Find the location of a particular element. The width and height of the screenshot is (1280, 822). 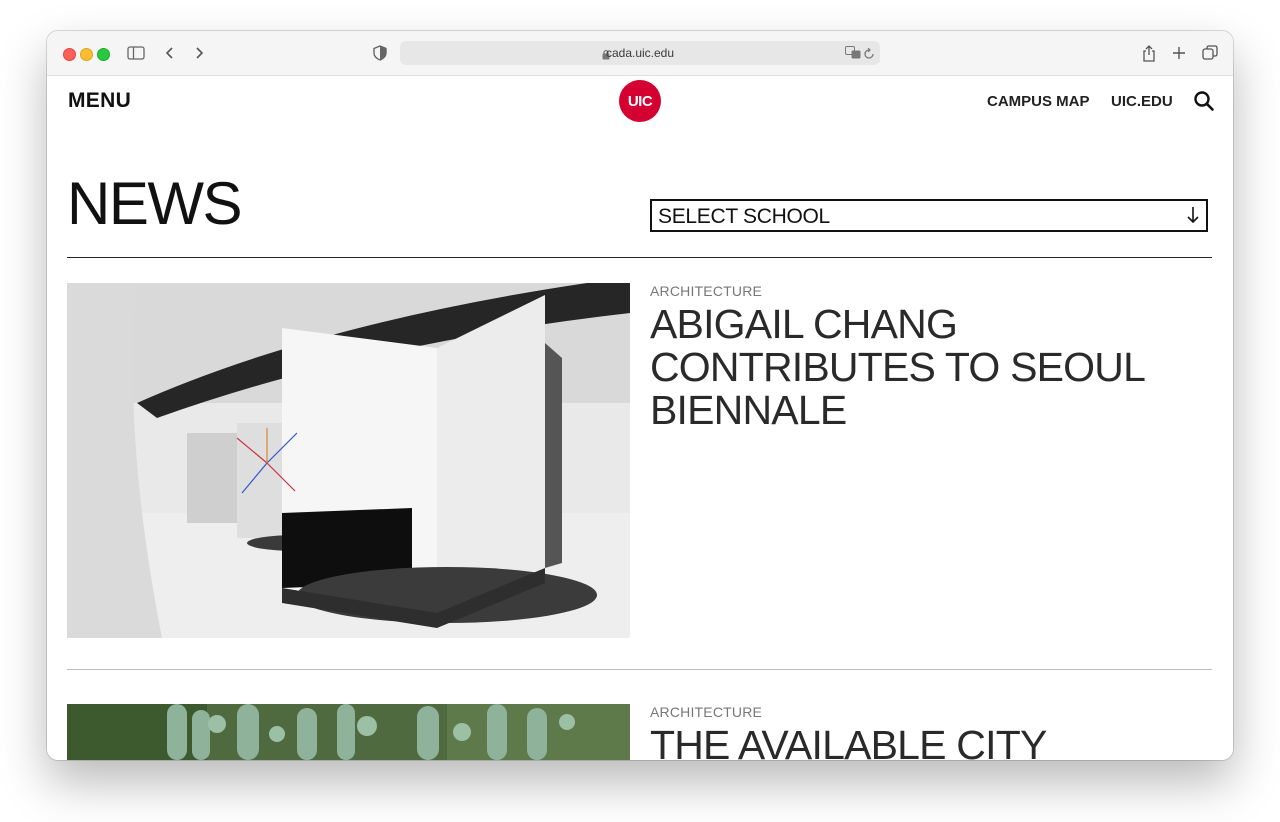

article-image is located at coordinates (348, 732).